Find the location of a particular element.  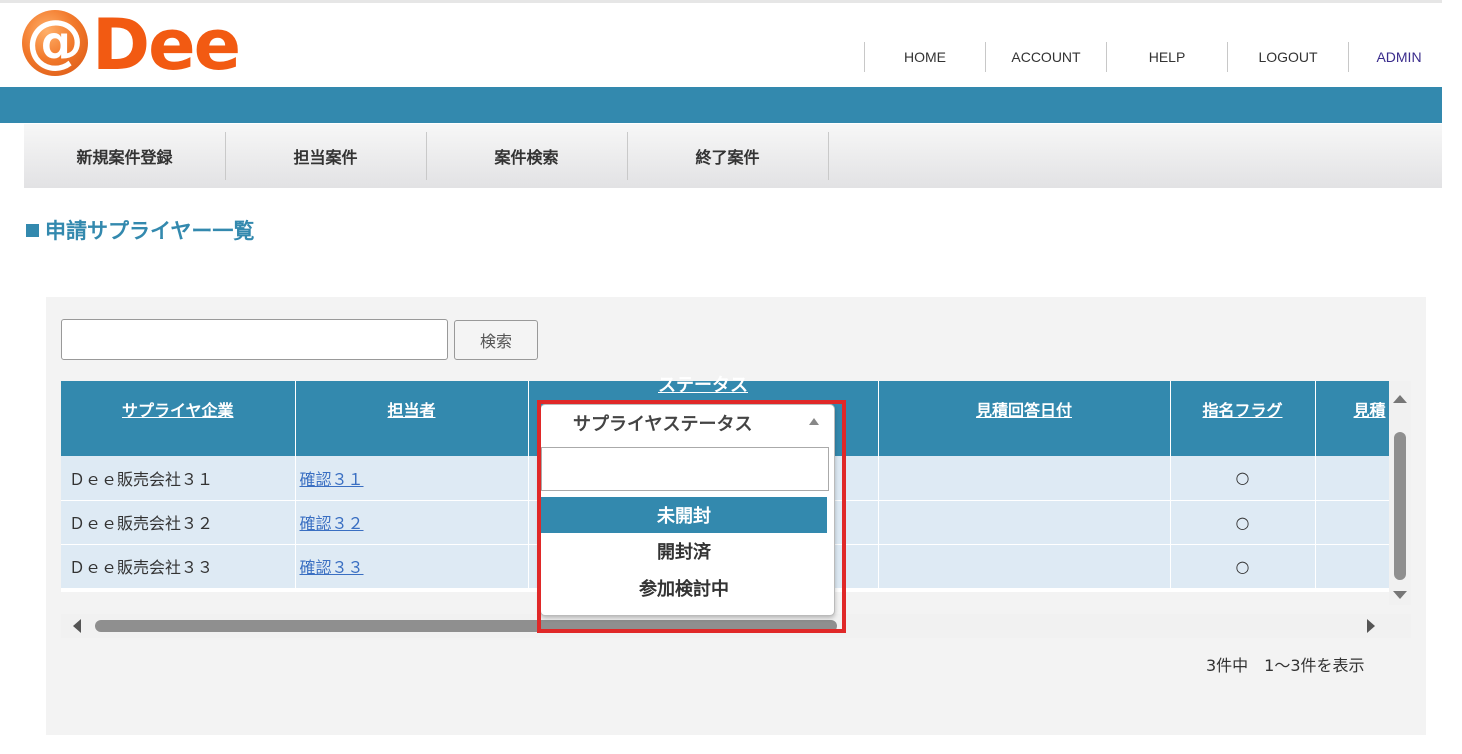

scroll-up-icon is located at coordinates (1400, 399).